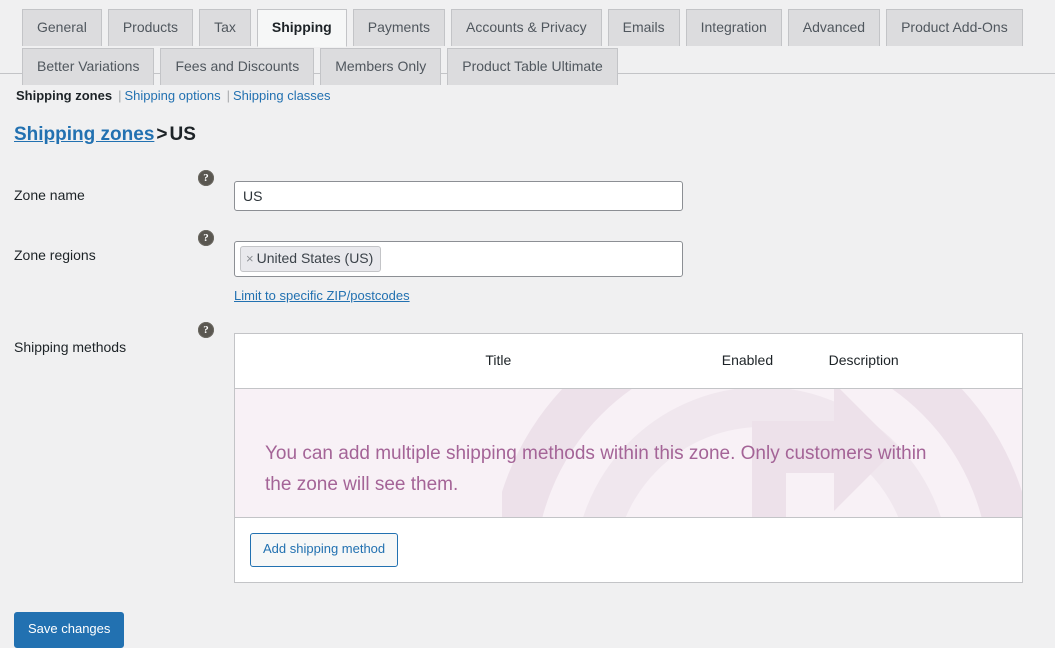 The width and height of the screenshot is (1055, 648). I want to click on help-icon-zone-regions: ?, so click(206, 237).